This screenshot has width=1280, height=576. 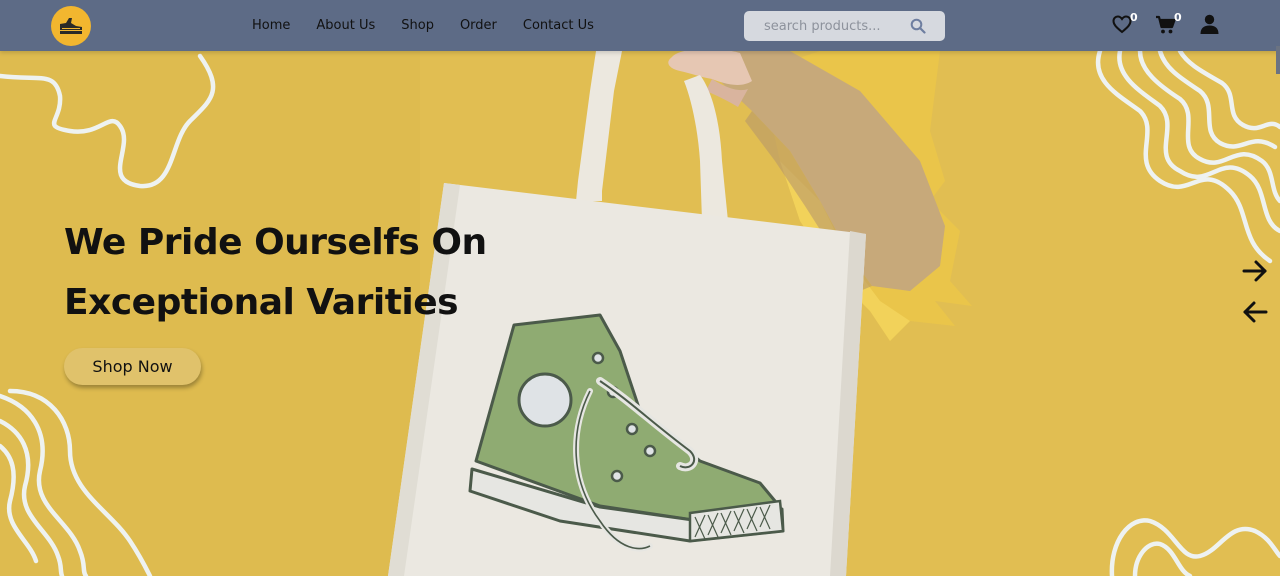 I want to click on search-icon, so click(x=918, y=26).